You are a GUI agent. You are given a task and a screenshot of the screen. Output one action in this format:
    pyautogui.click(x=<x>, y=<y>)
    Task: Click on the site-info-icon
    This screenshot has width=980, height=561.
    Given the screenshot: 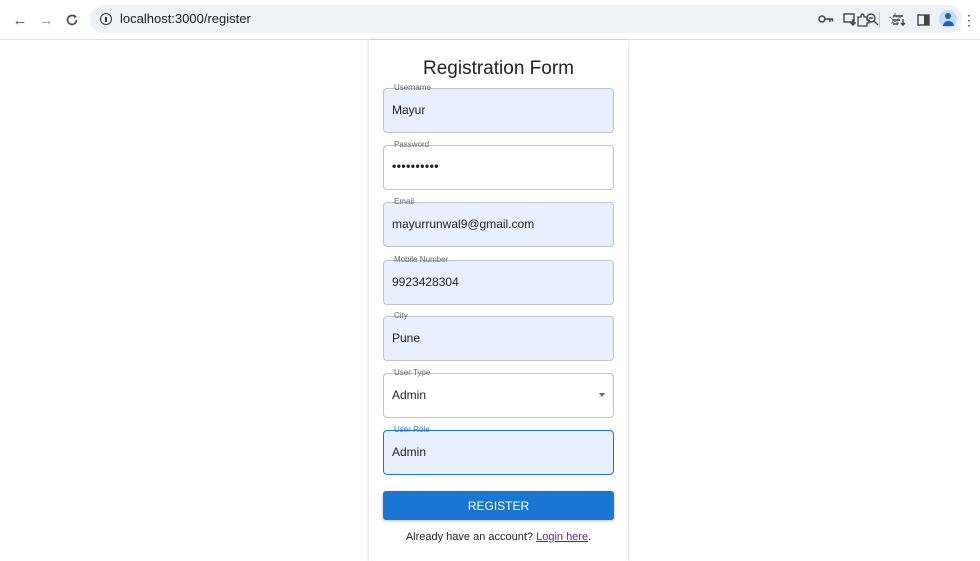 What is the action you would take?
    pyautogui.click(x=106, y=19)
    